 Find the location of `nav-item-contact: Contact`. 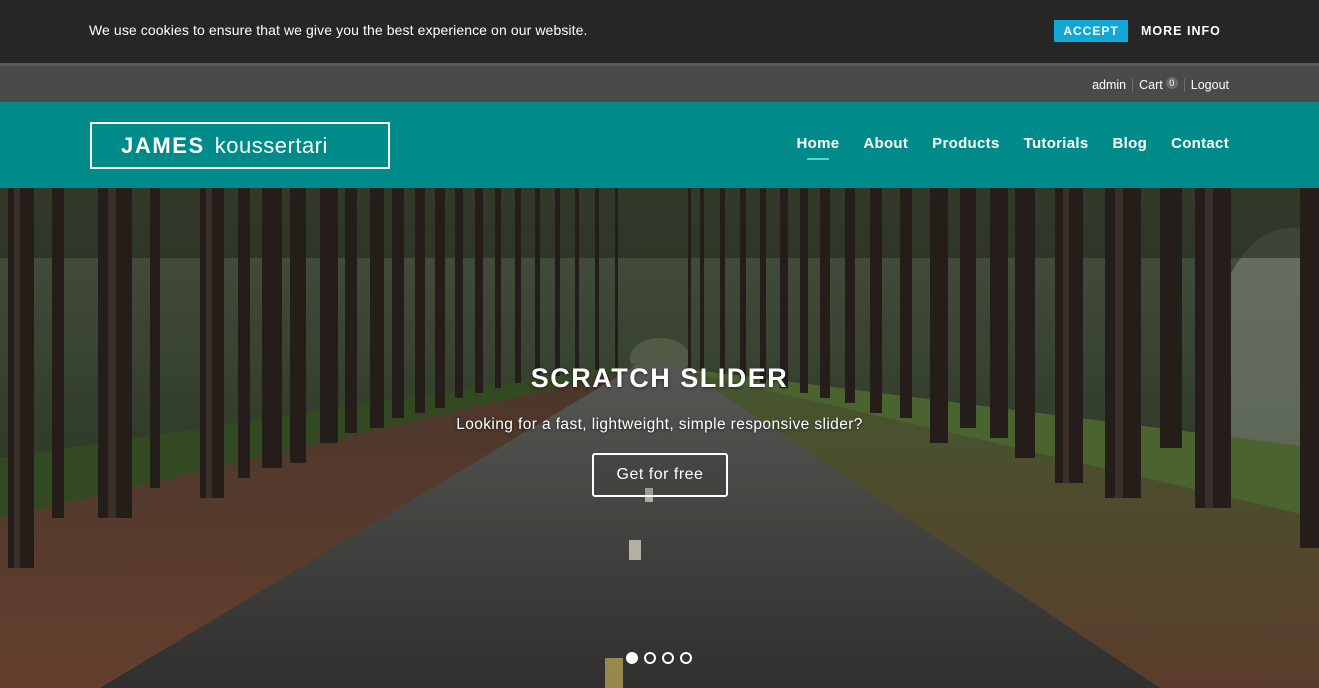

nav-item-contact: Contact is located at coordinates (1200, 143).